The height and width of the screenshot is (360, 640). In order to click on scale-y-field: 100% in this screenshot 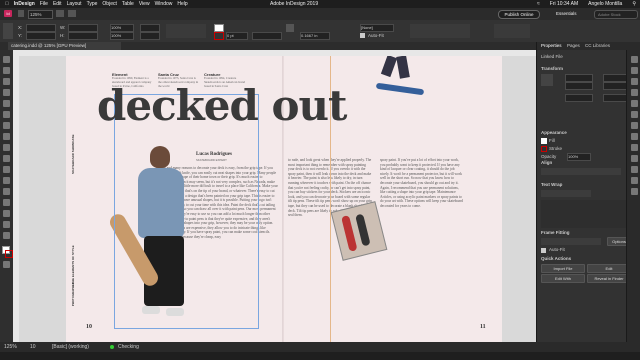, I will do `click(122, 36)`.